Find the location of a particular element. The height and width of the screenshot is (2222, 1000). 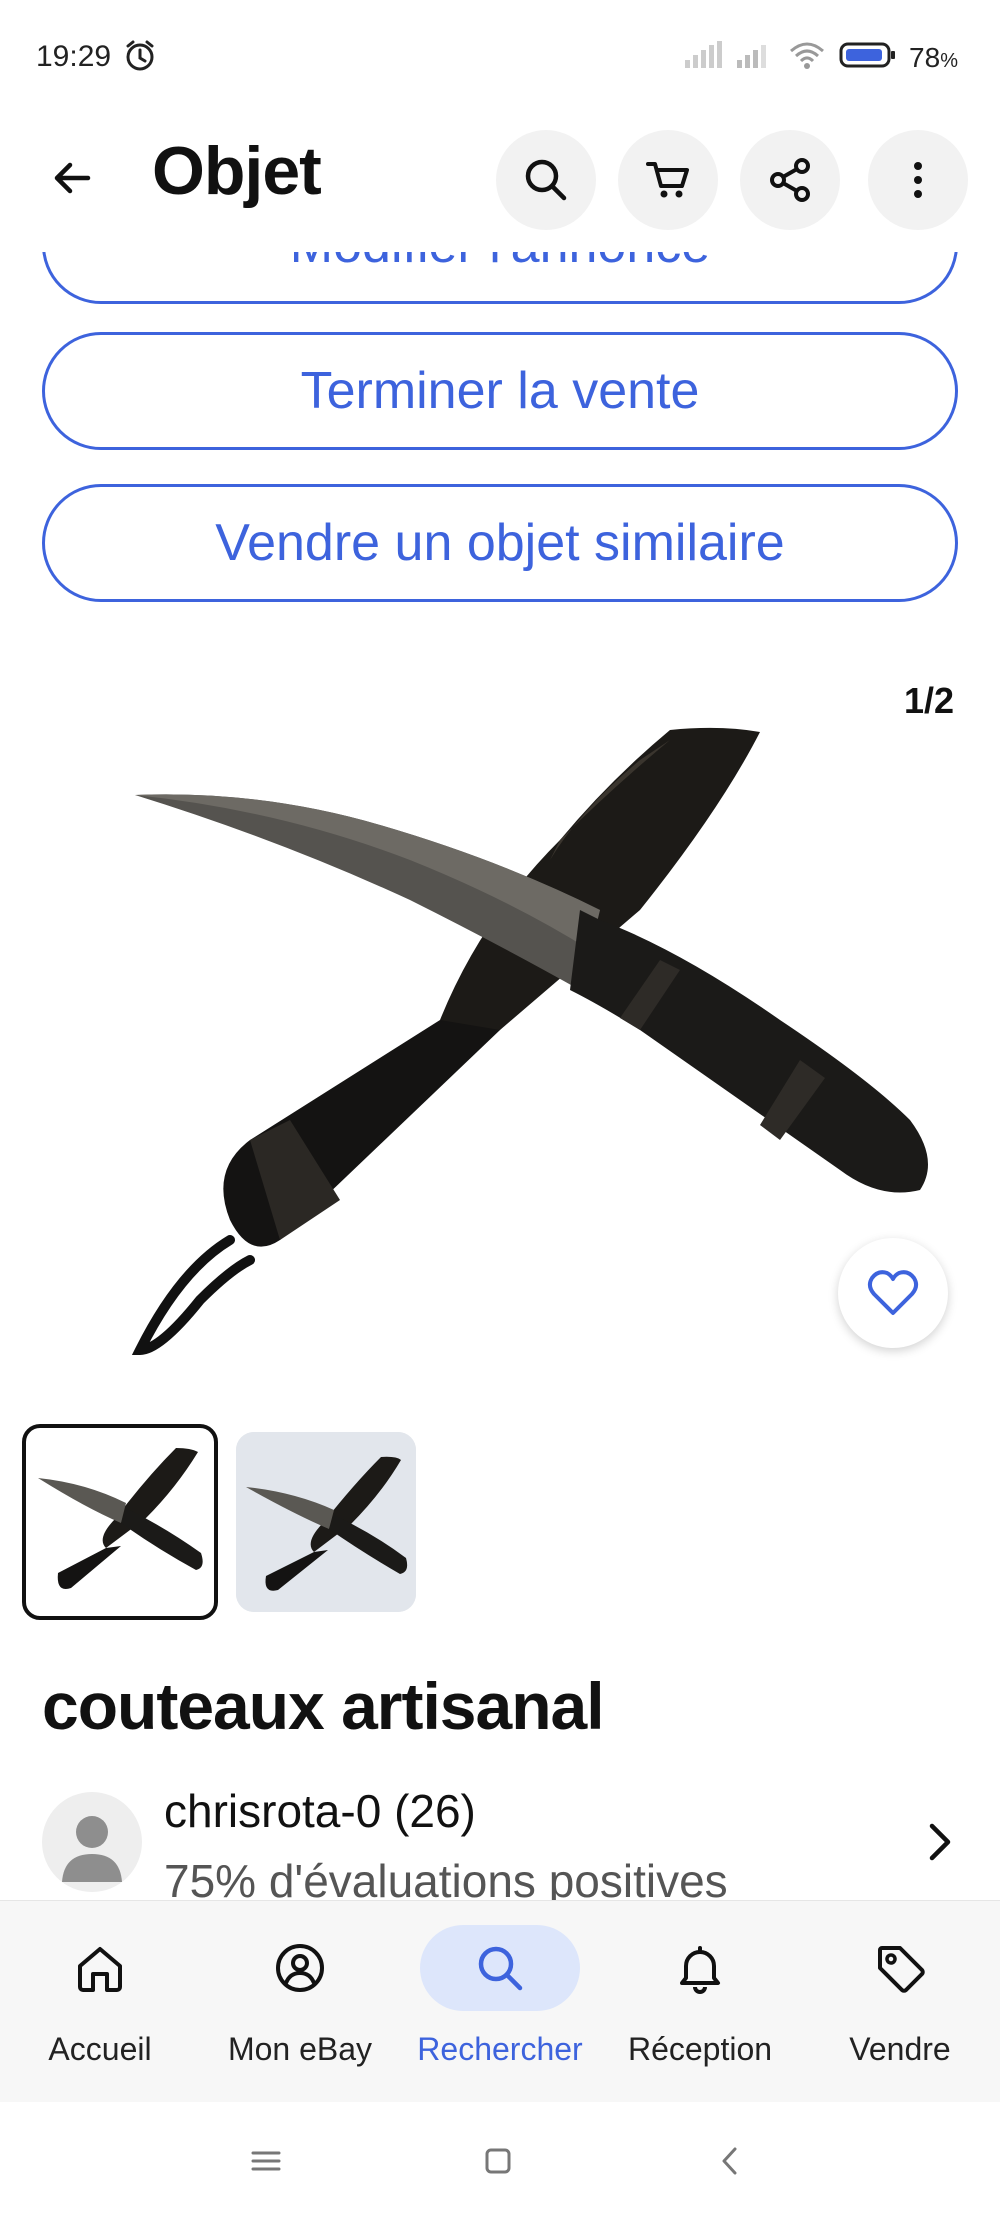

nav-label-my-ebay: Mon eBay is located at coordinates (300, 2049).